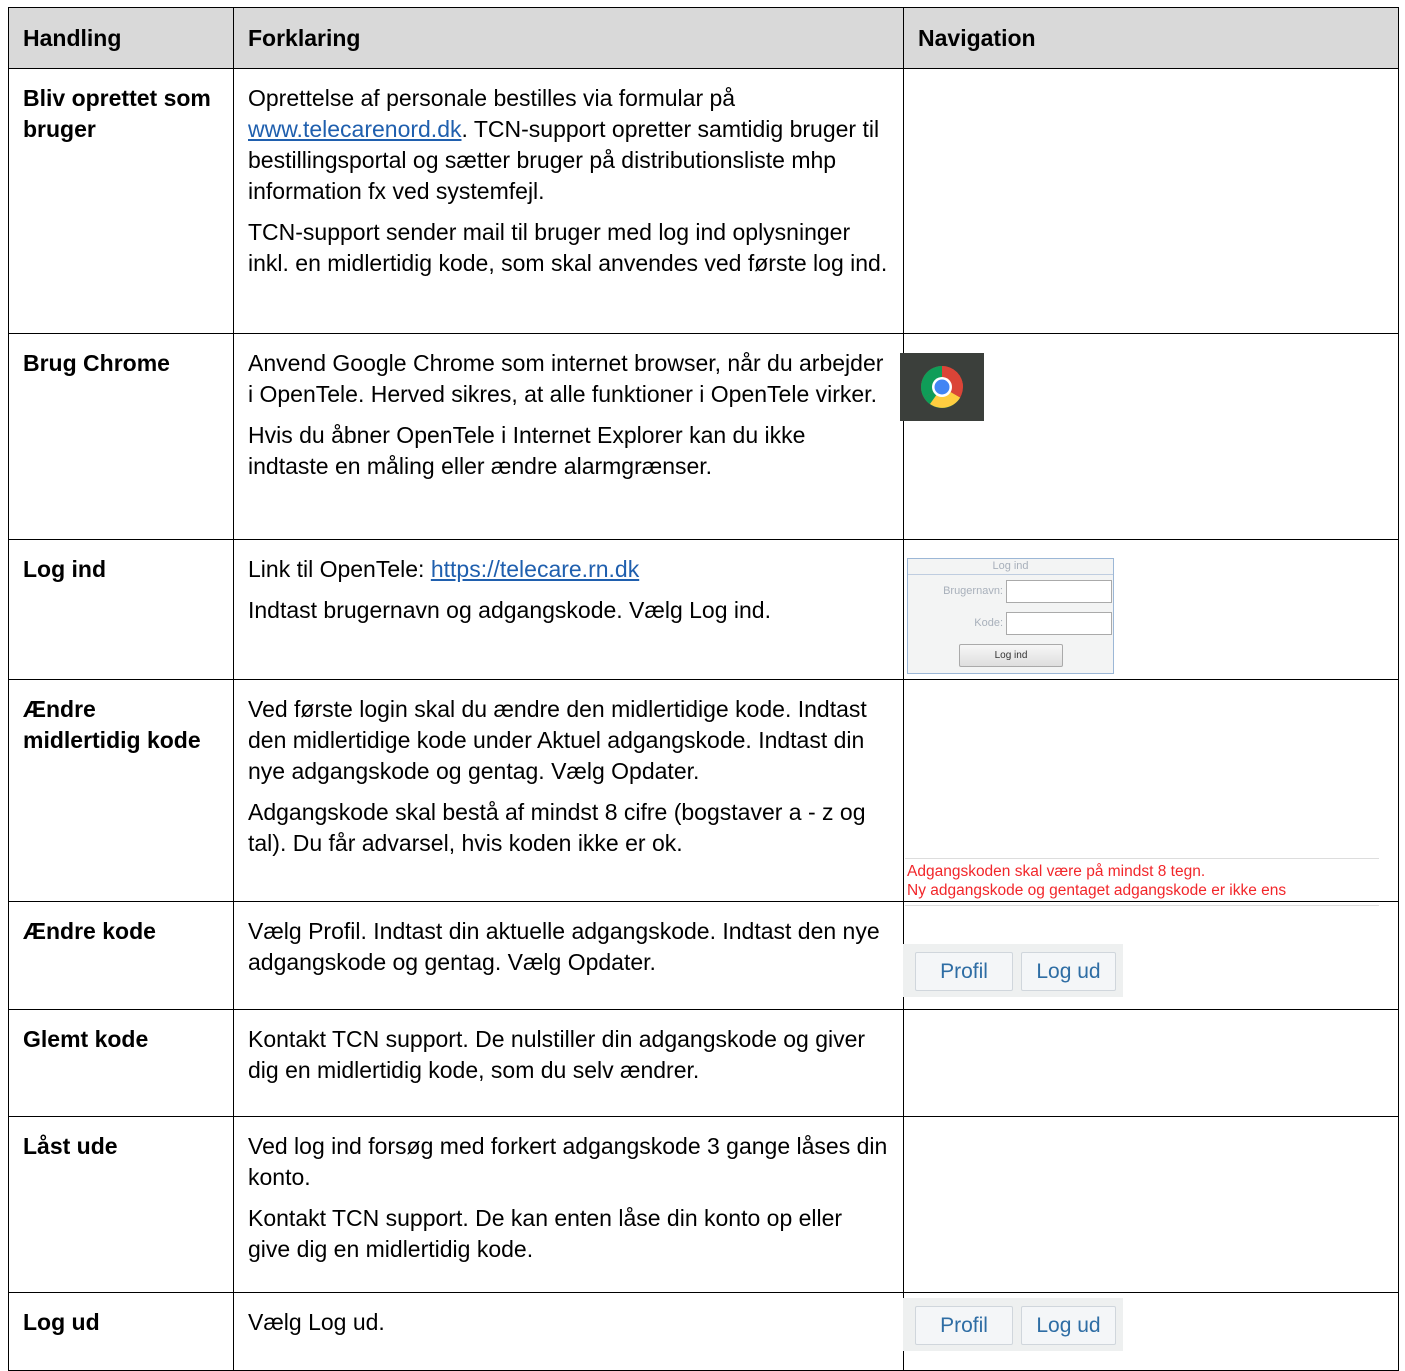 The image size is (1405, 1371). Describe the element at coordinates (568, 38) in the screenshot. I see `header-forklaring: Forklaring` at that location.